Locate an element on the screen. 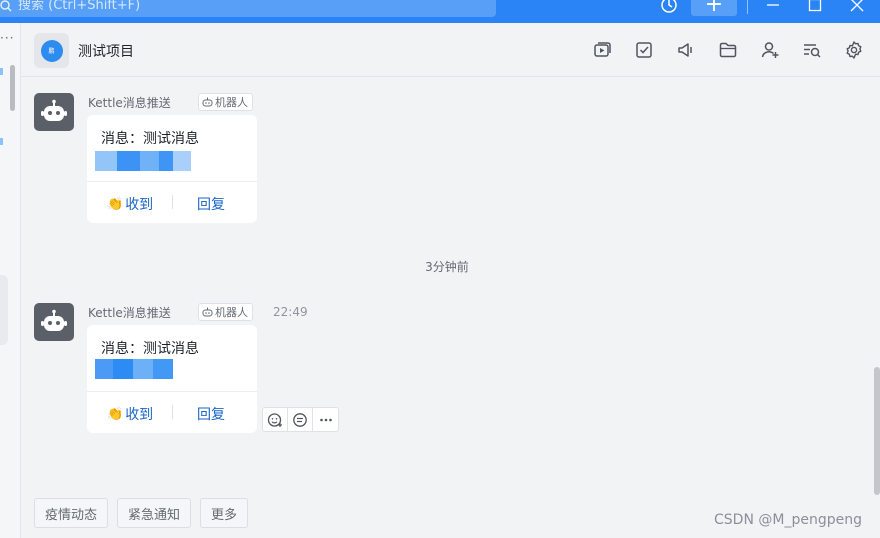 The image size is (880, 538). history-button is located at coordinates (669, 8).